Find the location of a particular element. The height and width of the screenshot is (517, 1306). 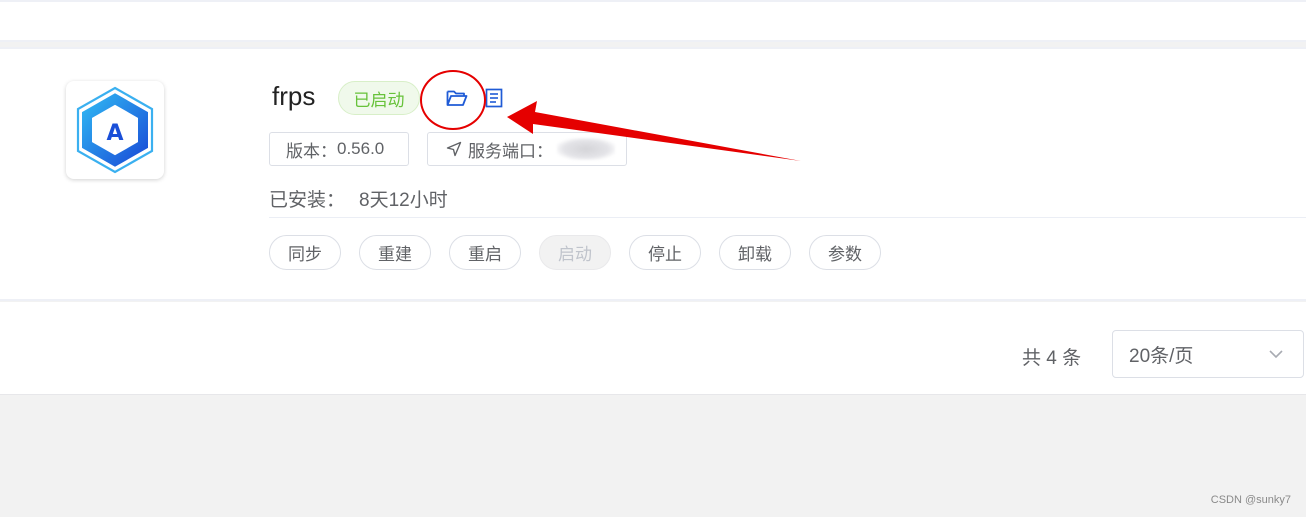

previous-app-card is located at coordinates (653, 21).